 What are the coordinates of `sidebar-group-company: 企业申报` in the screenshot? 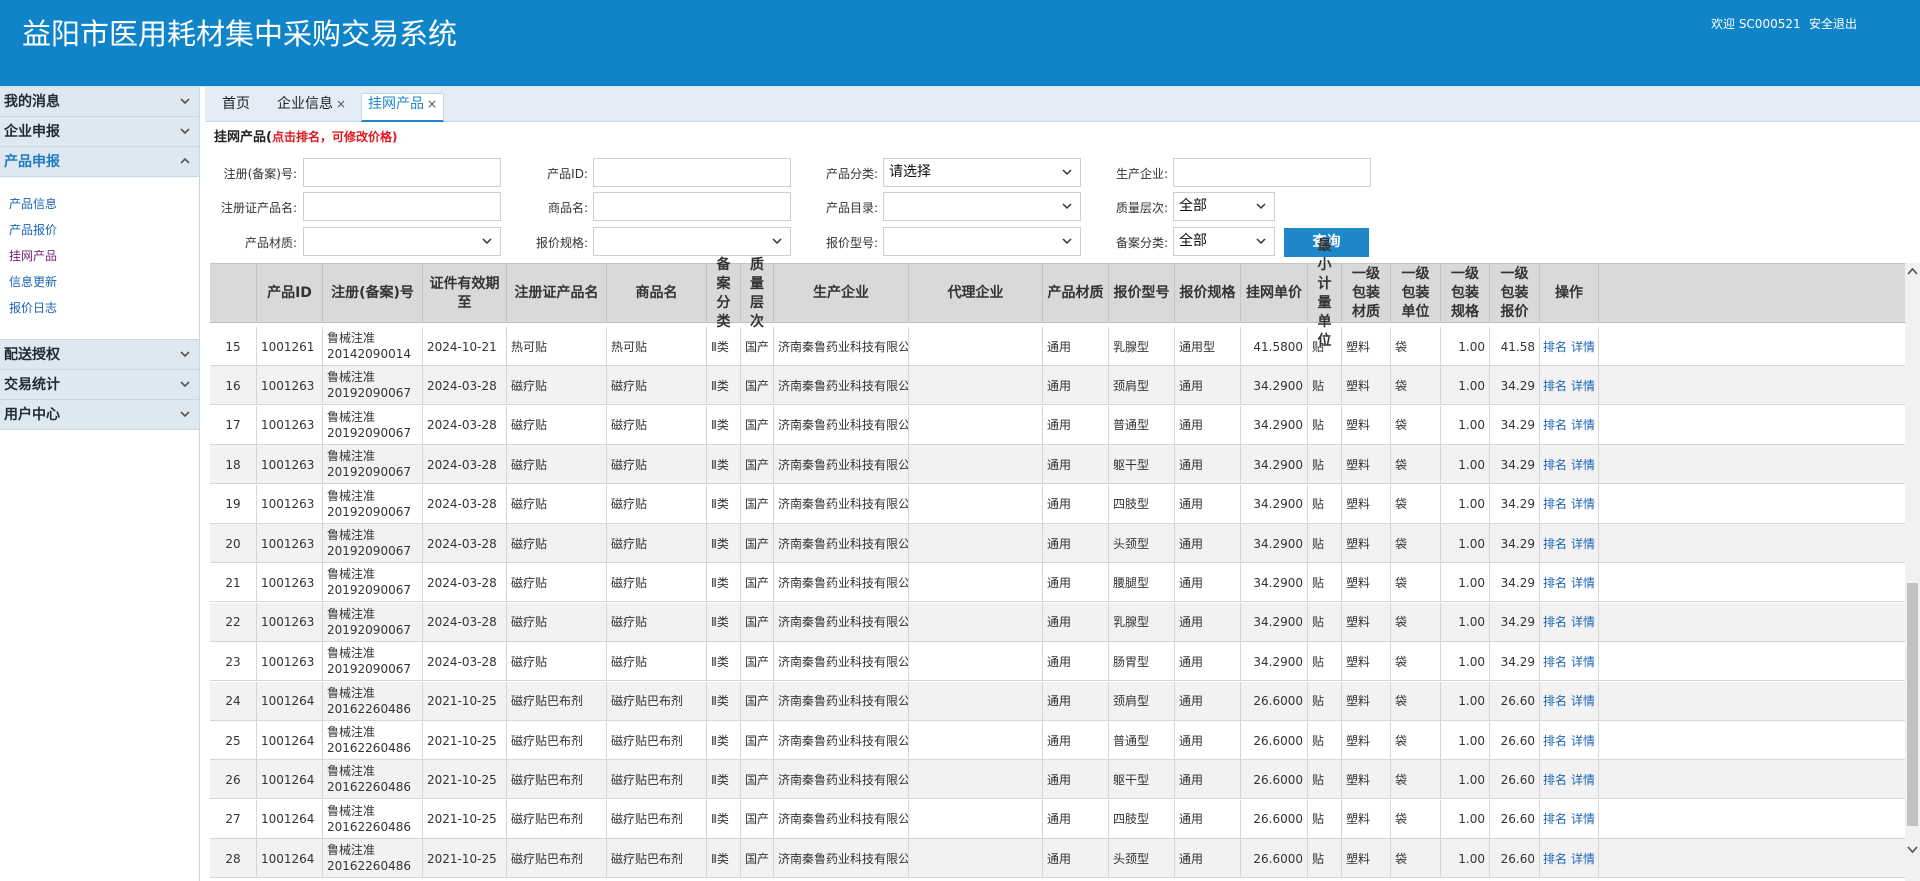 It's located at (99, 132).